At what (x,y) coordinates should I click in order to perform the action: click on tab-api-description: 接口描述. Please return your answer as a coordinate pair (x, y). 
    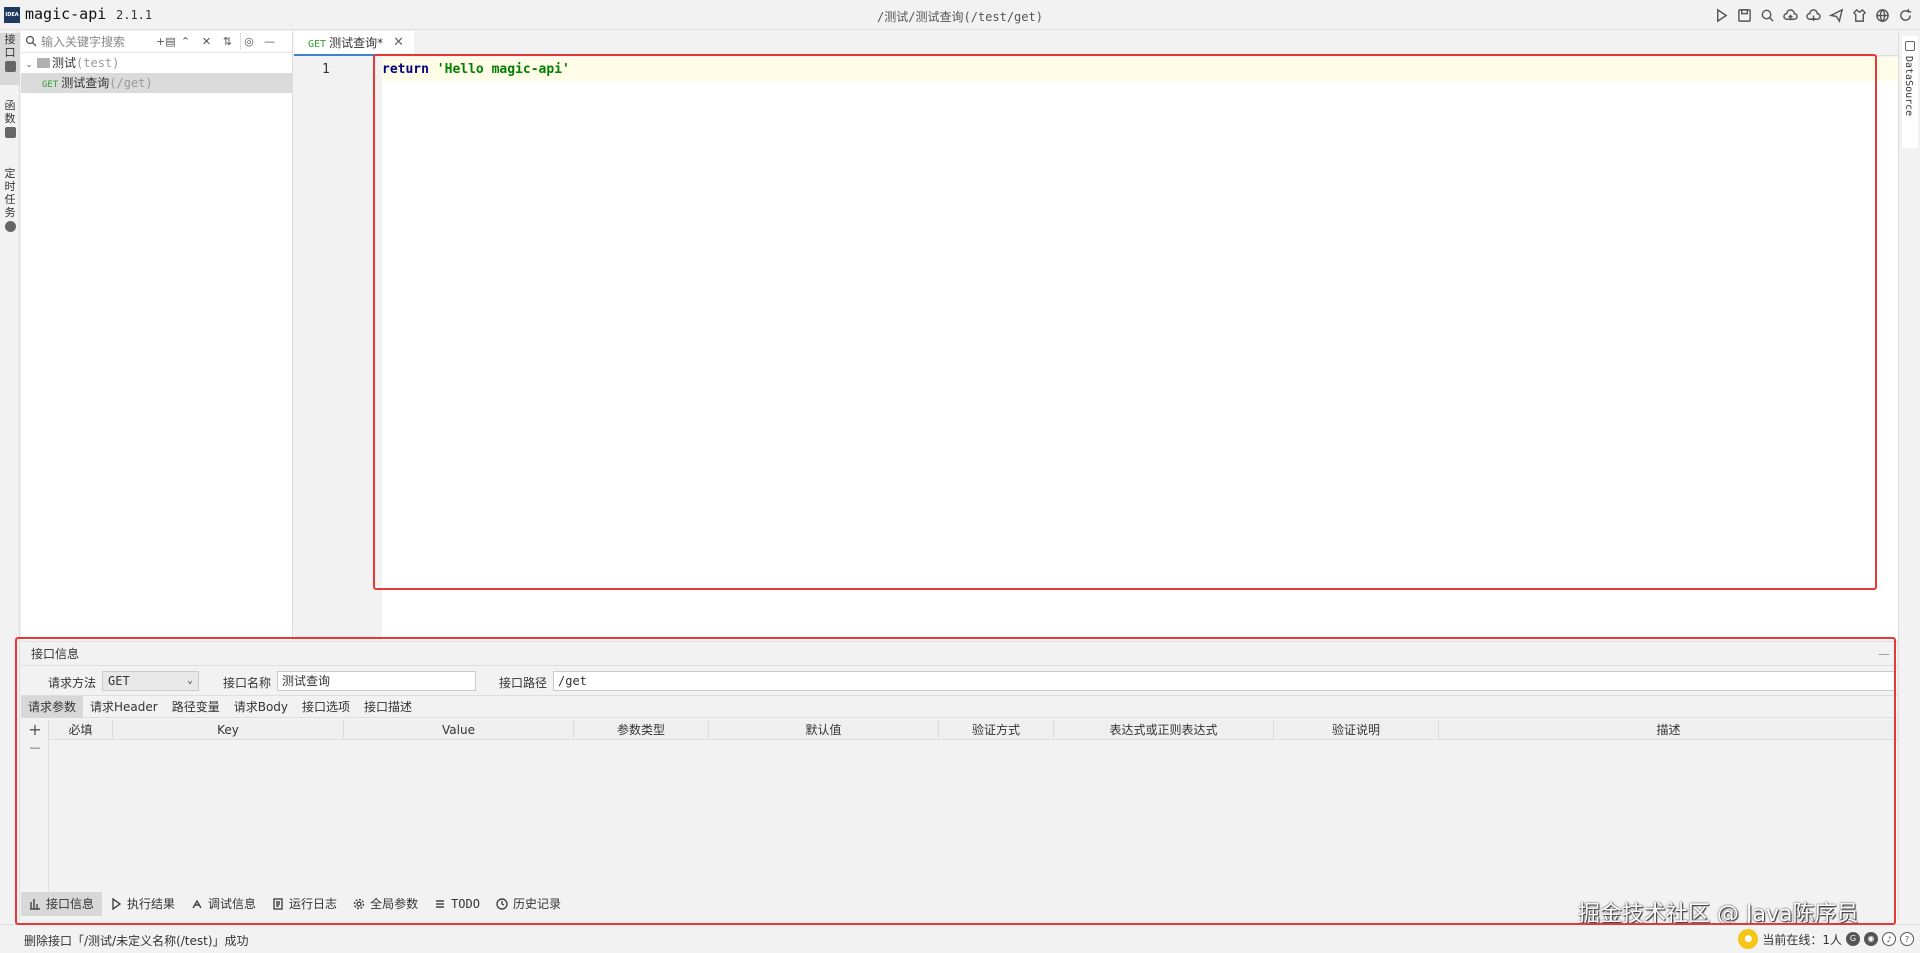
    Looking at the image, I should click on (388, 707).